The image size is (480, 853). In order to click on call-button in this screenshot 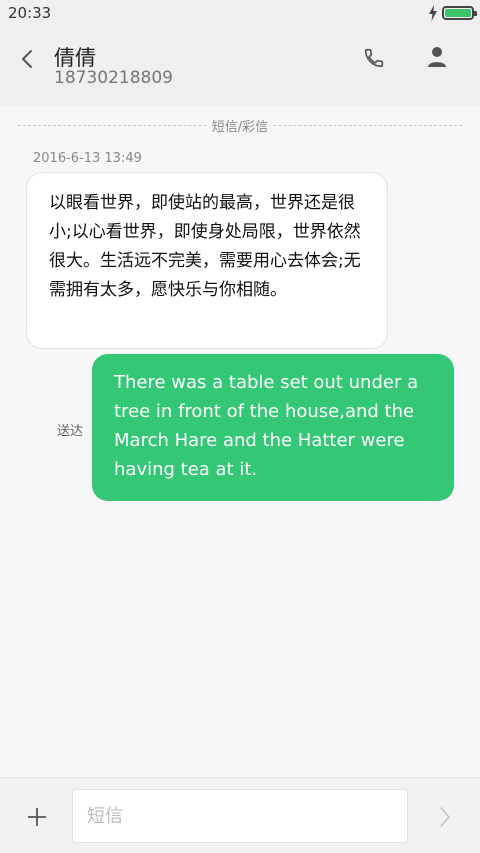, I will do `click(374, 58)`.